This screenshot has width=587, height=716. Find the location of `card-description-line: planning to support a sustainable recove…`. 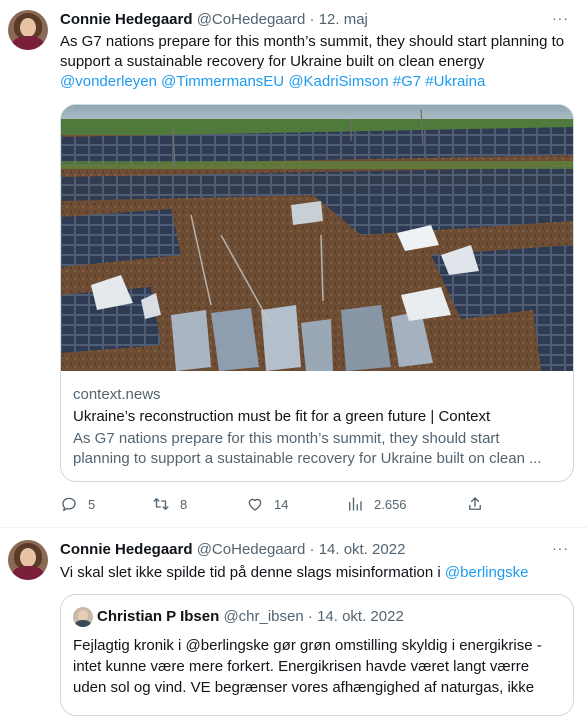

card-description-line: planning to support a sustainable recove… is located at coordinates (307, 458).